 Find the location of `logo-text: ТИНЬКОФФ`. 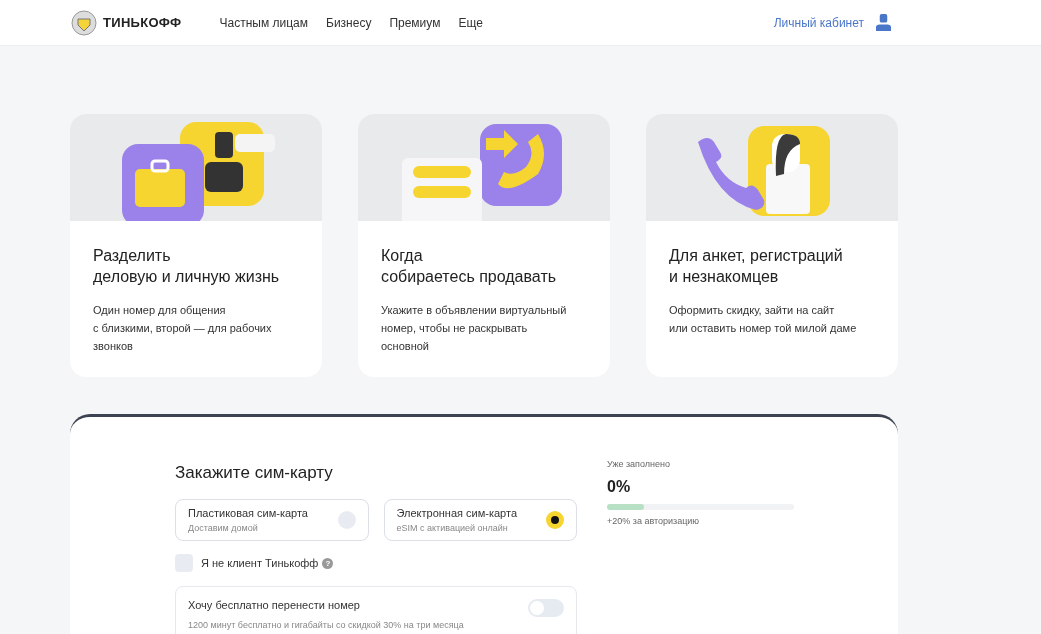

logo-text: ТИНЬКОФФ is located at coordinates (142, 22).